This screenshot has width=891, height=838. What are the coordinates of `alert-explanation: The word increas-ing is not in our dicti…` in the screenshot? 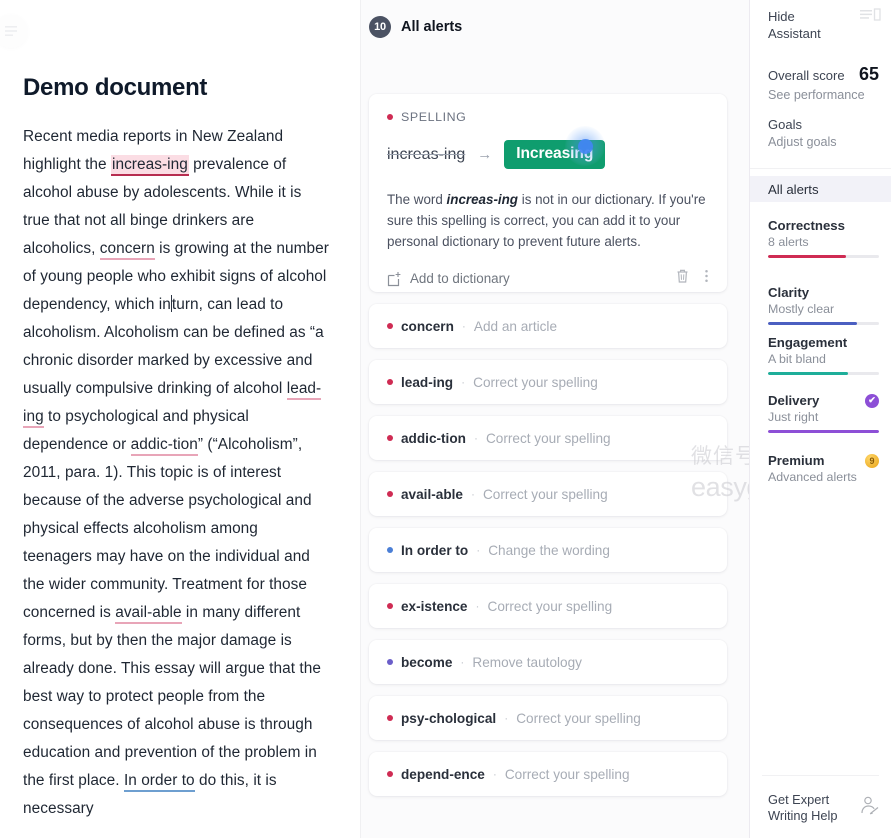 It's located at (548, 220).